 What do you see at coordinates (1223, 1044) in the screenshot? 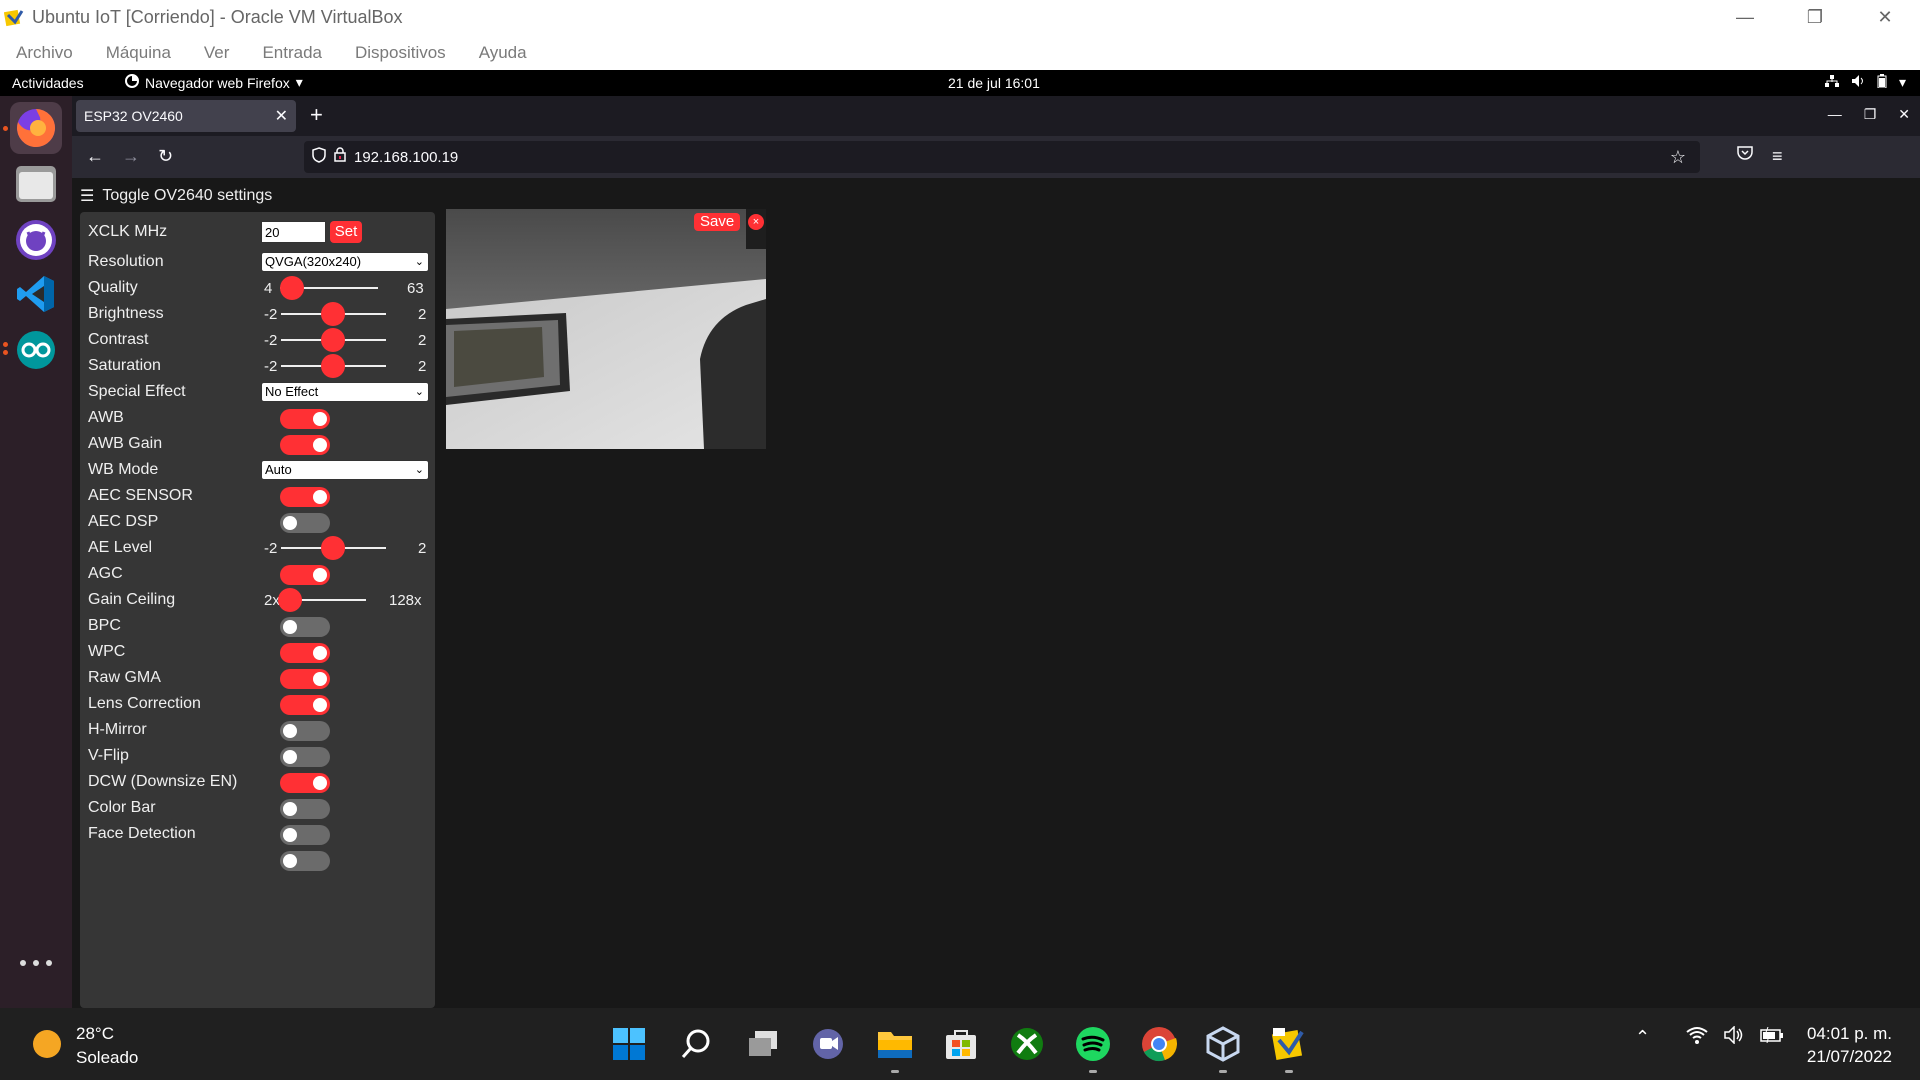
I see `virtualbox-vm-icon` at bounding box center [1223, 1044].